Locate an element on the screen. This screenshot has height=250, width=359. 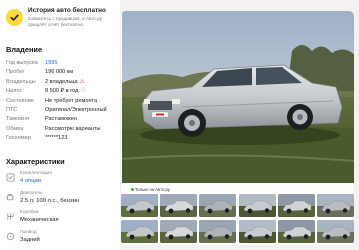
spec-label: ПТС is located at coordinates (12, 110).